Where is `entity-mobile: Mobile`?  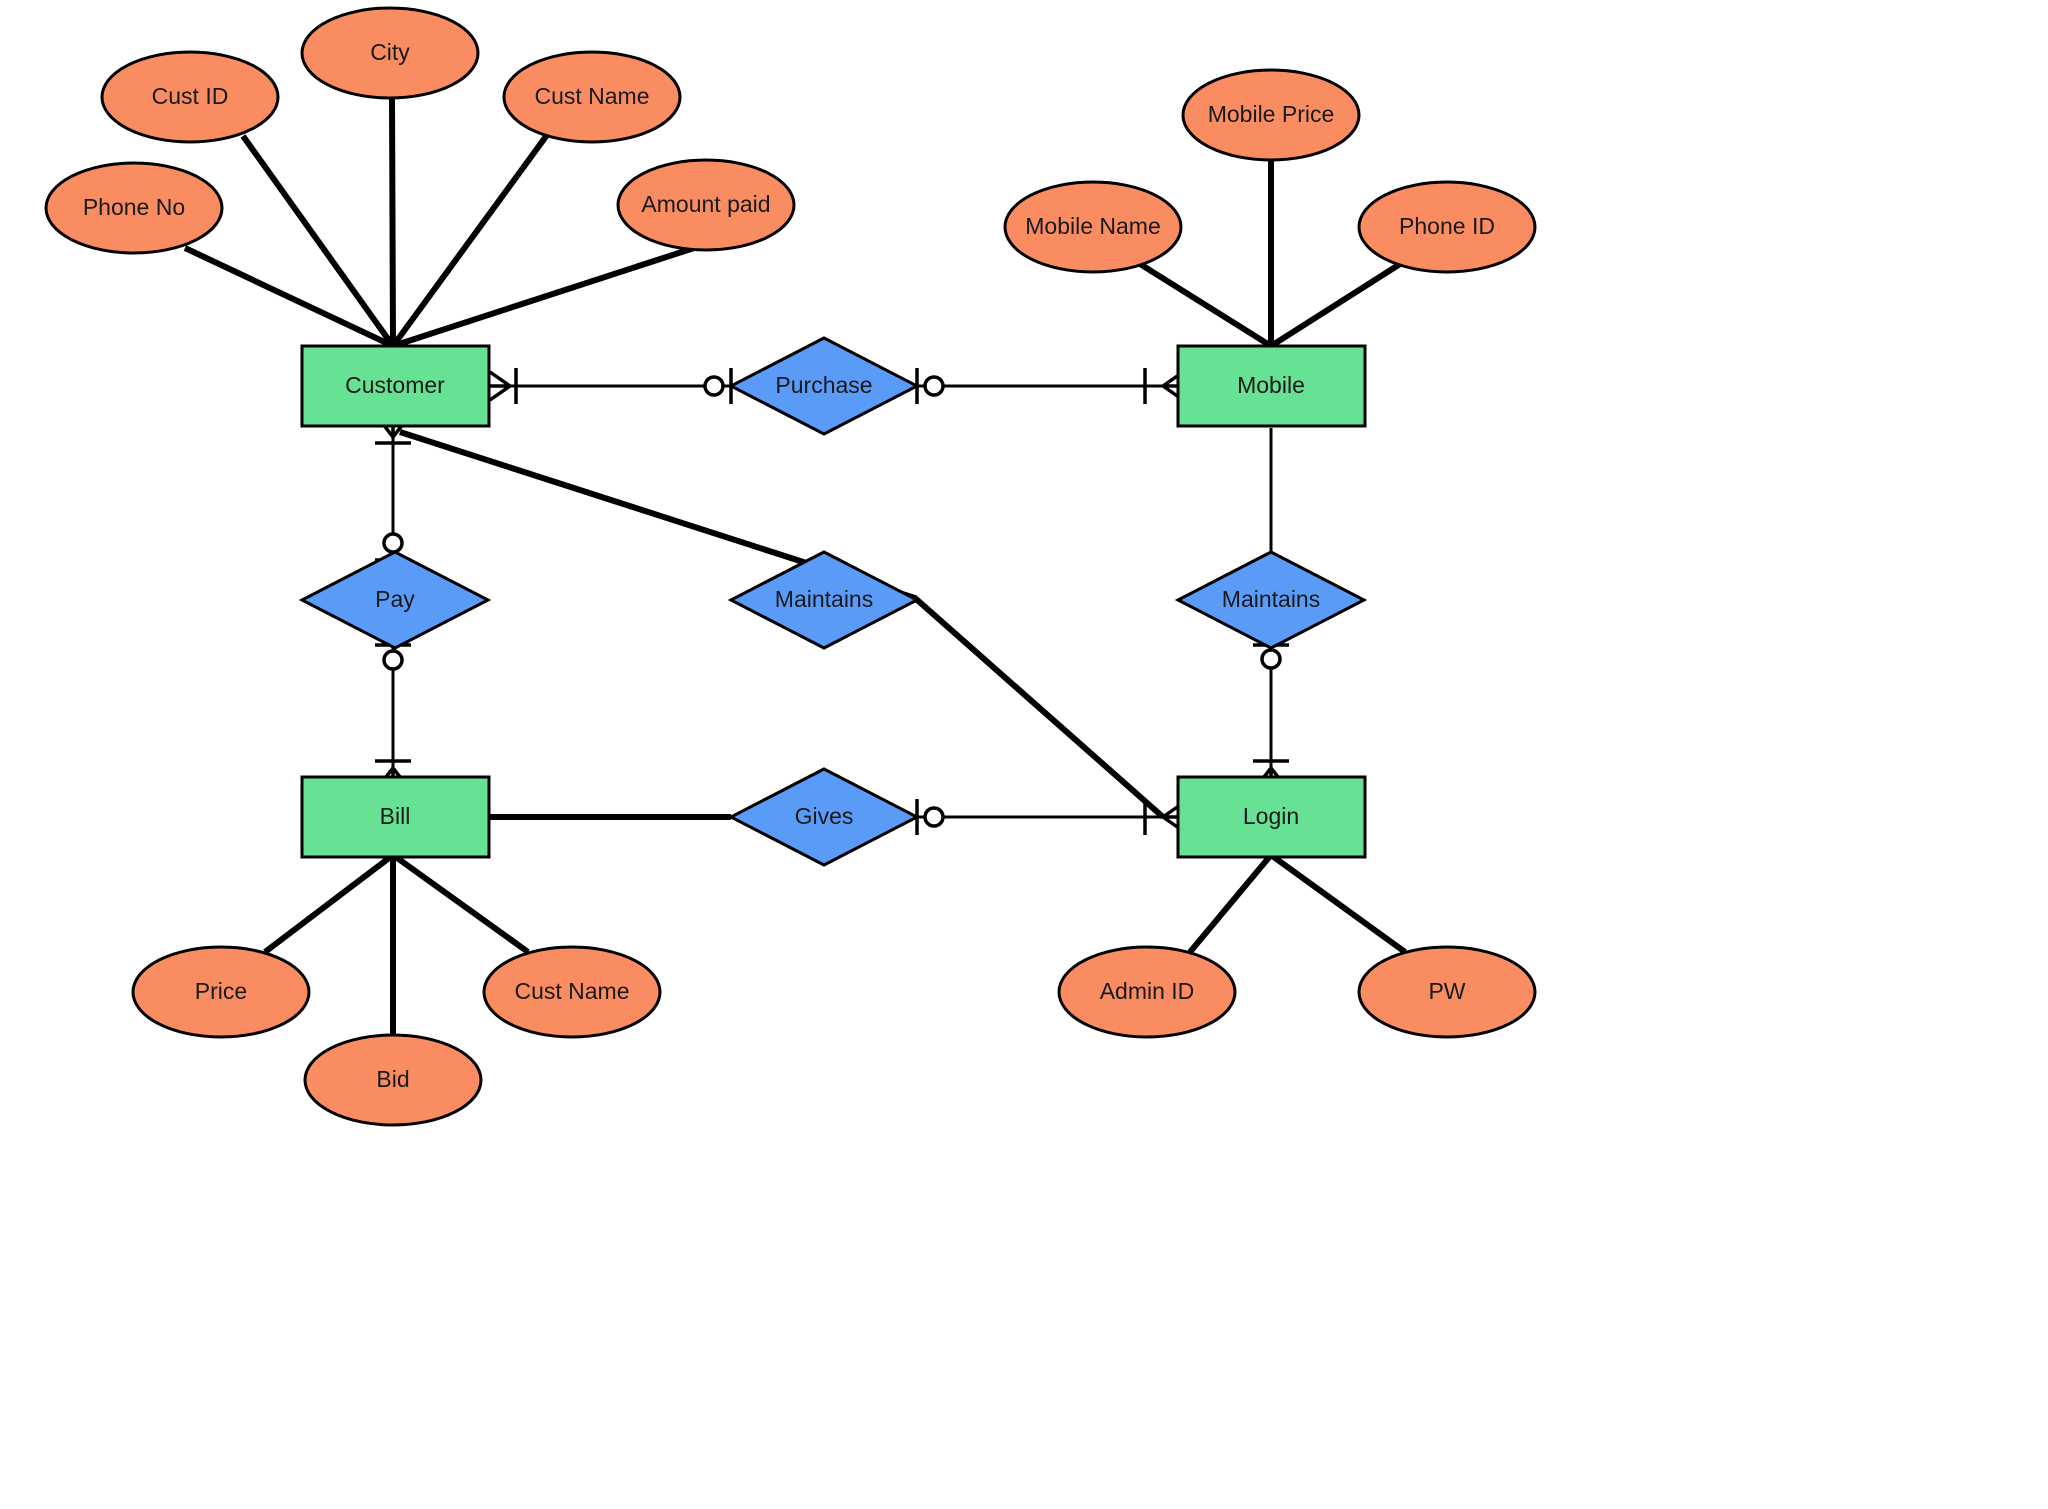
entity-mobile: Mobile is located at coordinates (1271, 386).